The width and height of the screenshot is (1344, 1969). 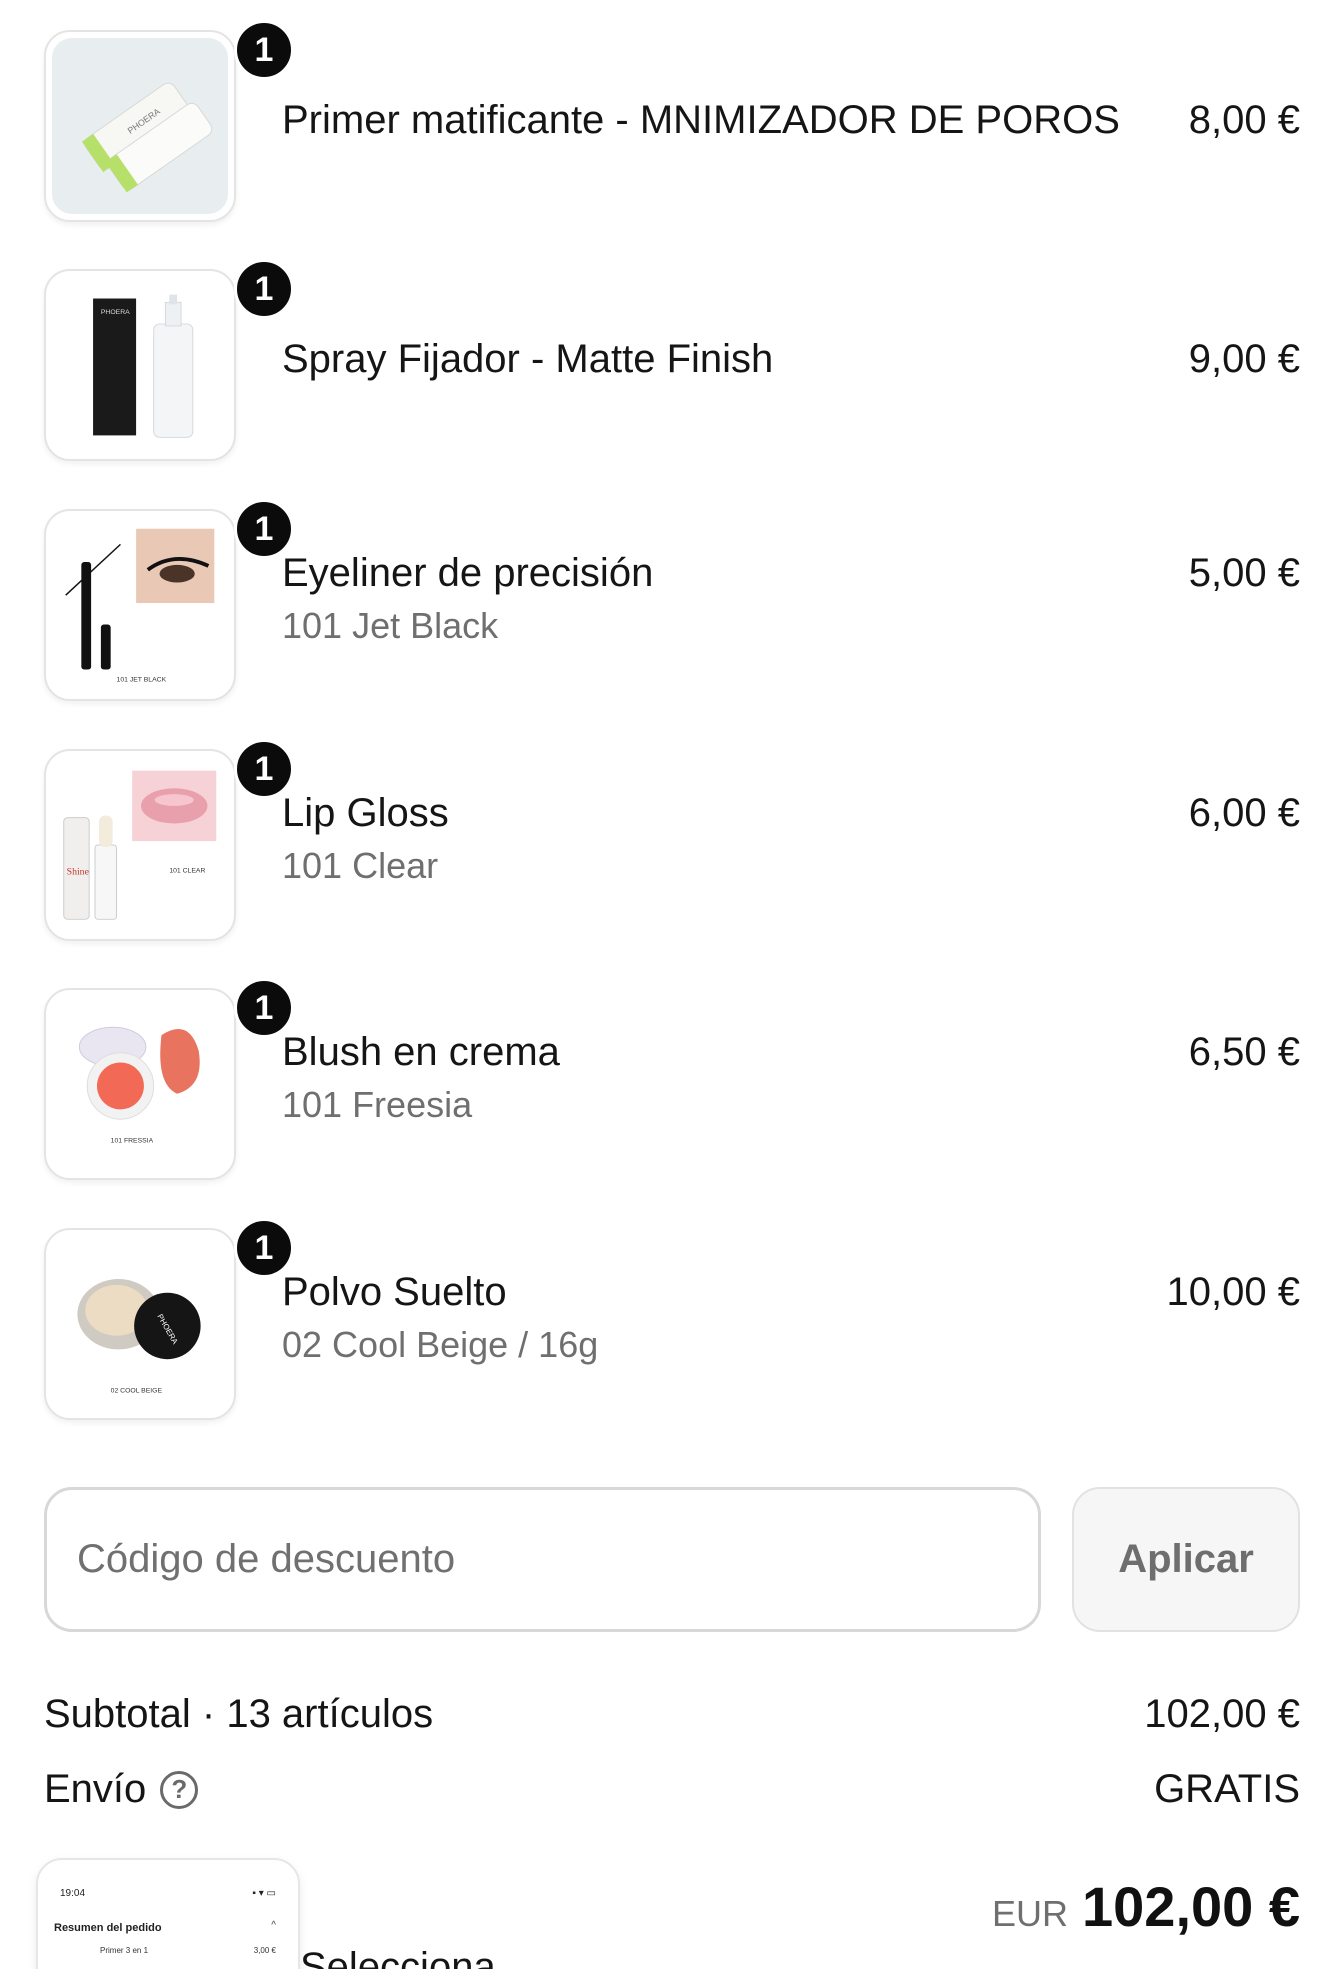 What do you see at coordinates (73, 1893) in the screenshot?
I see `mini-status-time: 19:04` at bounding box center [73, 1893].